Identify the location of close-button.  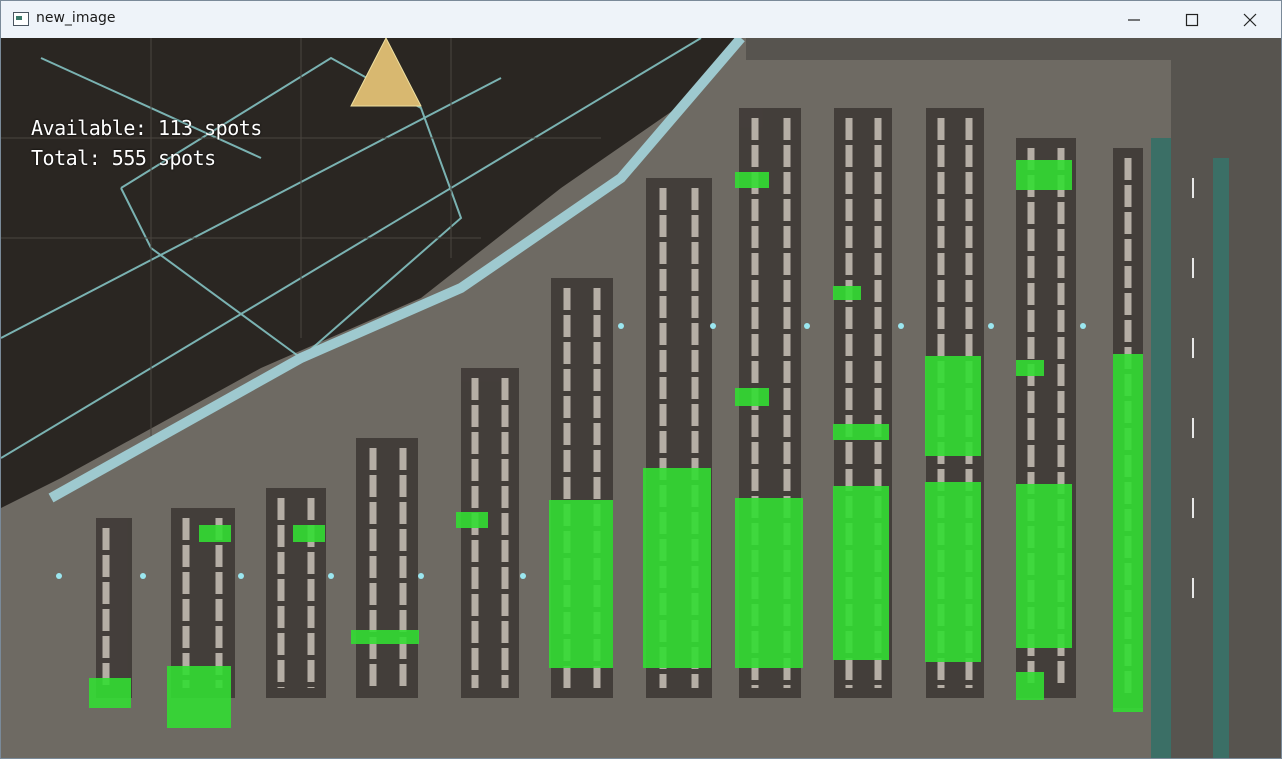
(1250, 19).